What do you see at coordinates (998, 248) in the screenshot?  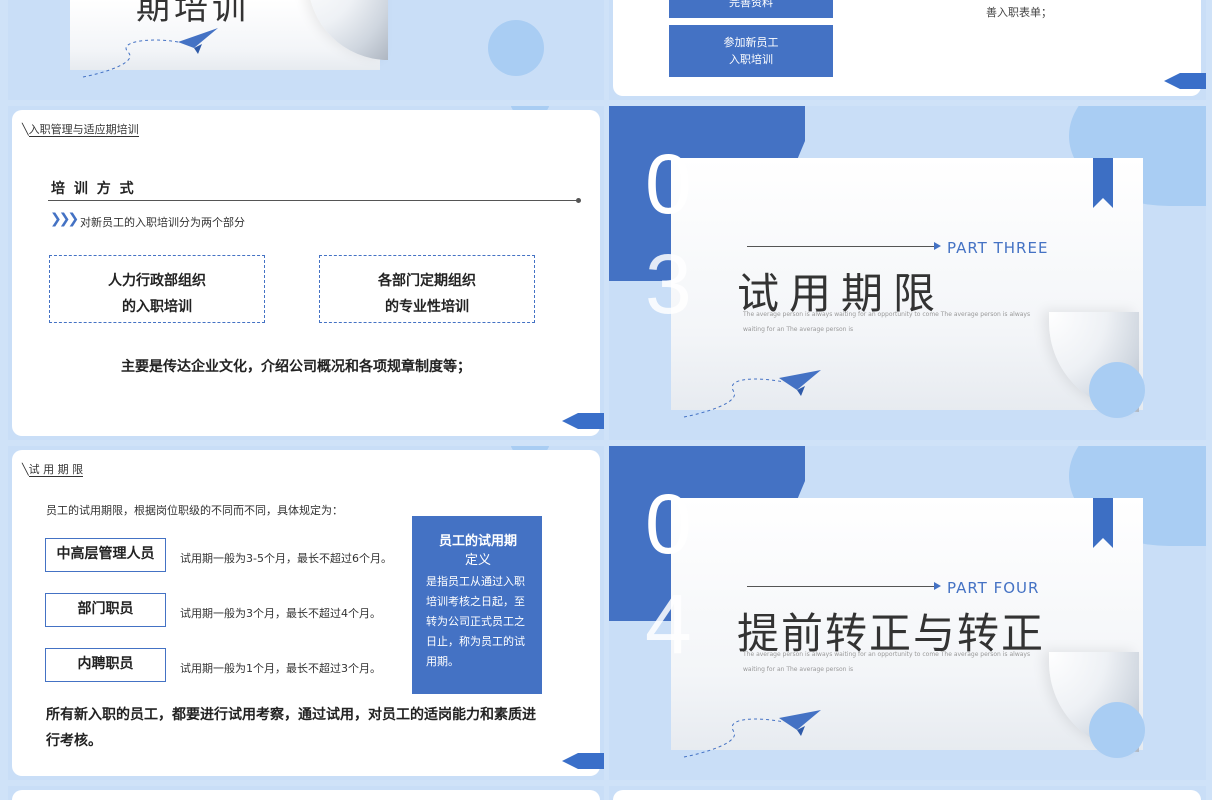 I see `part-label: PART THREE` at bounding box center [998, 248].